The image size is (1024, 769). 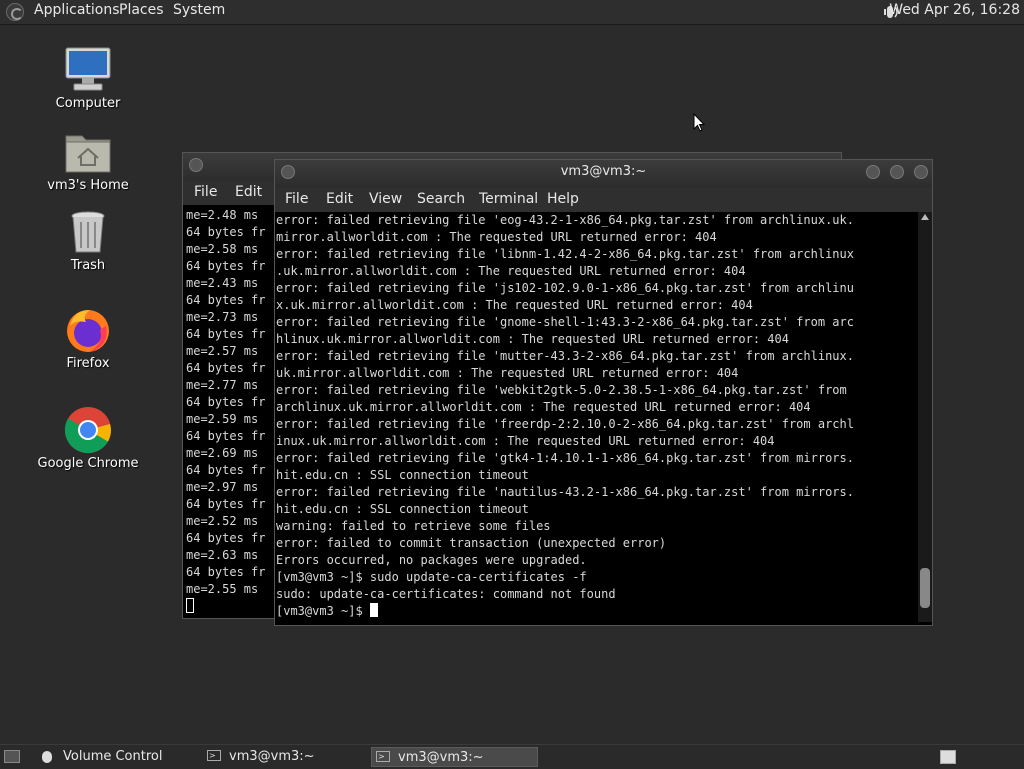 I want to click on terminal-line: warning: failed to retrieve some files, so click(x=413, y=526).